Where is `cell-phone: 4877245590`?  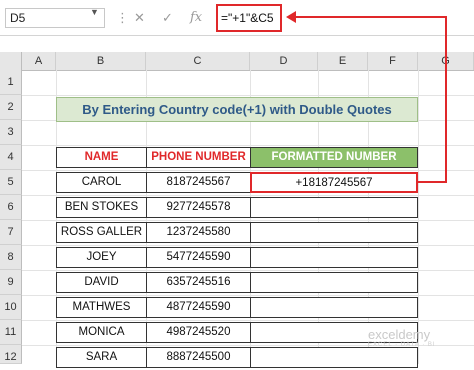 cell-phone: 4877245590 is located at coordinates (198, 307).